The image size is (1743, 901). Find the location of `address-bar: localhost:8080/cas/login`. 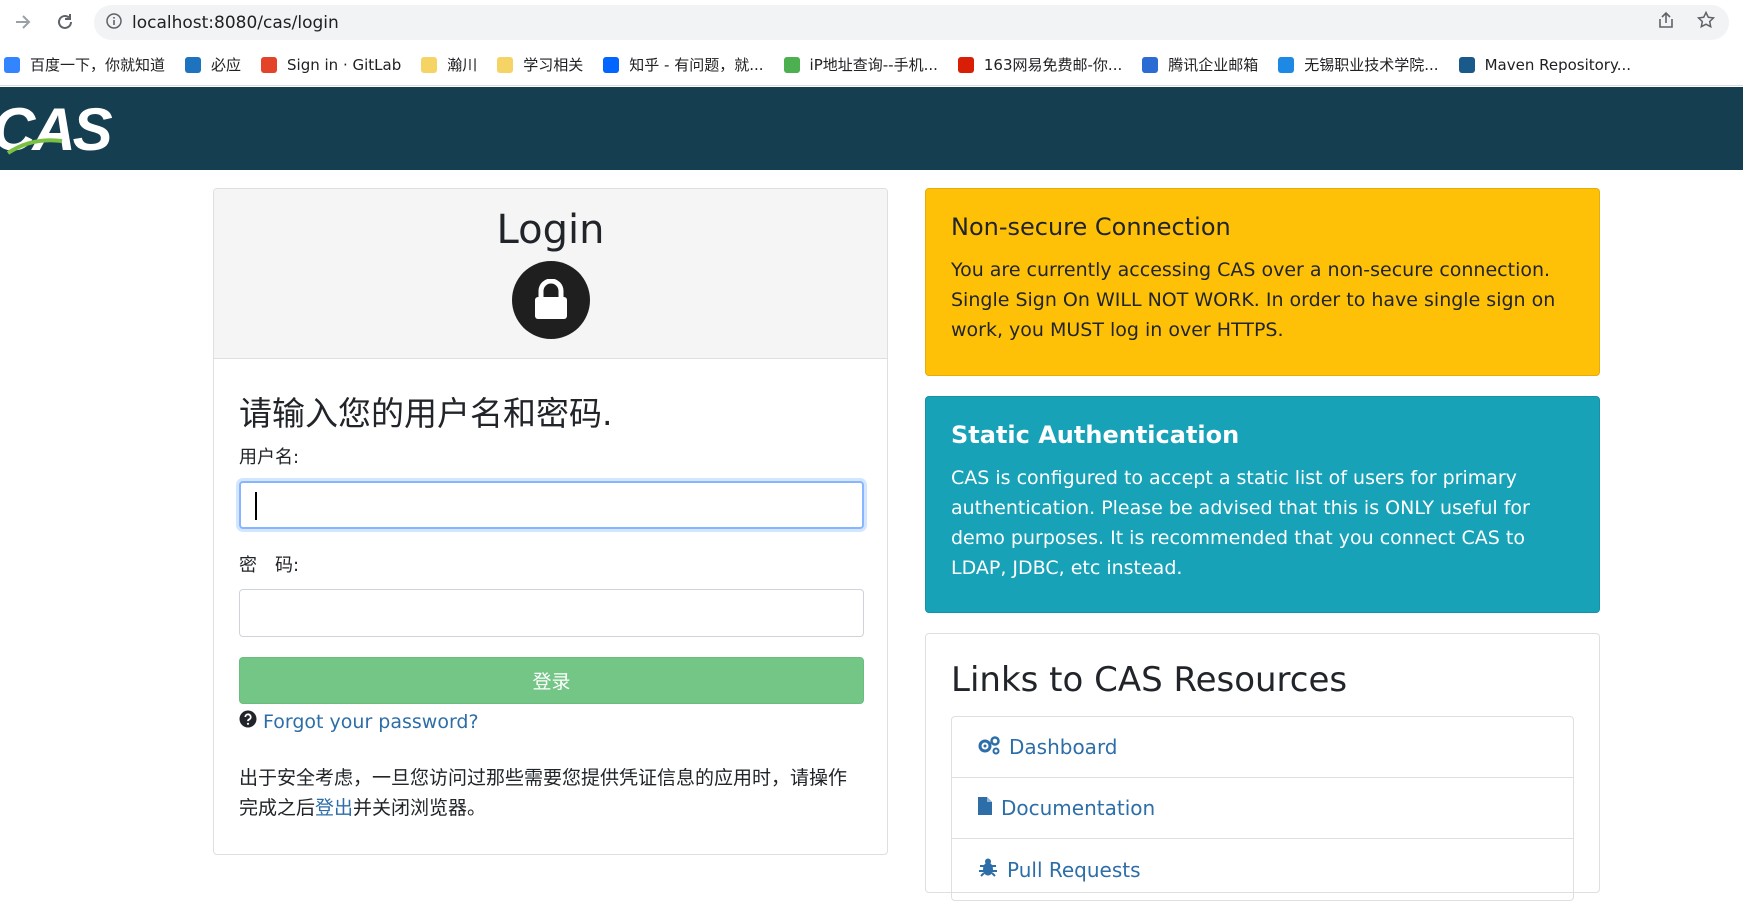

address-bar: localhost:8080/cas/login is located at coordinates (911, 22).